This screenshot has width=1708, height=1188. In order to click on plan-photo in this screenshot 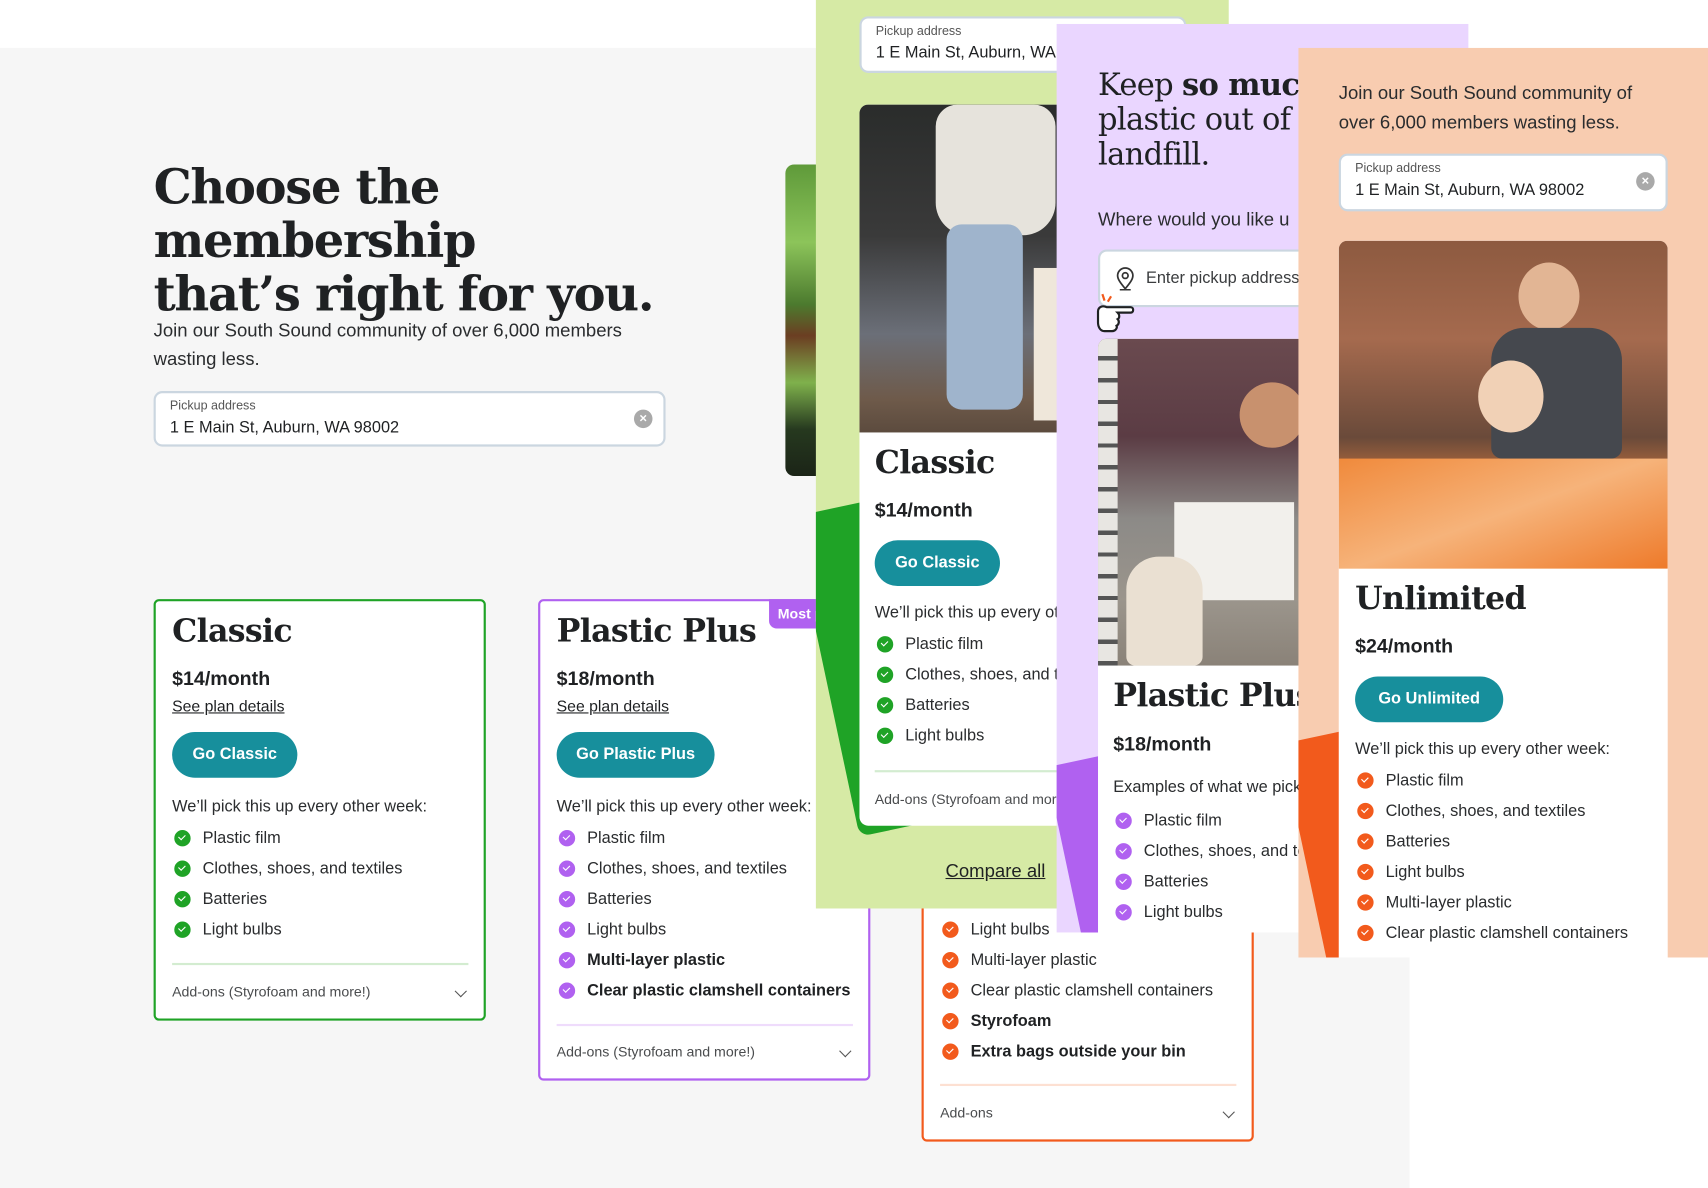, I will do `click(1503, 404)`.